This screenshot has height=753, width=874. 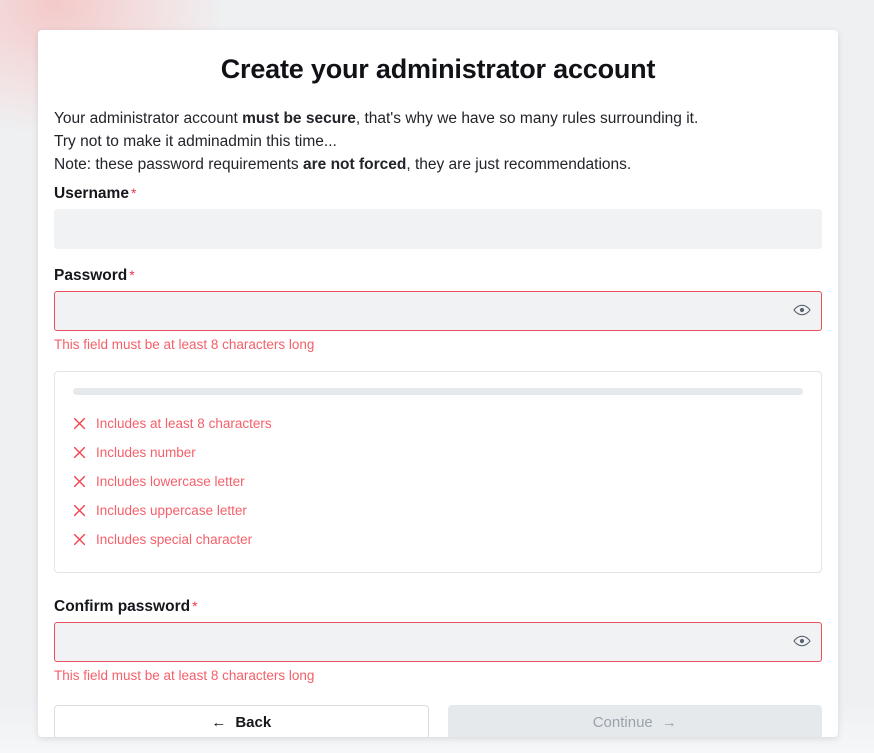 What do you see at coordinates (253, 722) in the screenshot?
I see `back-button-label: Back` at bounding box center [253, 722].